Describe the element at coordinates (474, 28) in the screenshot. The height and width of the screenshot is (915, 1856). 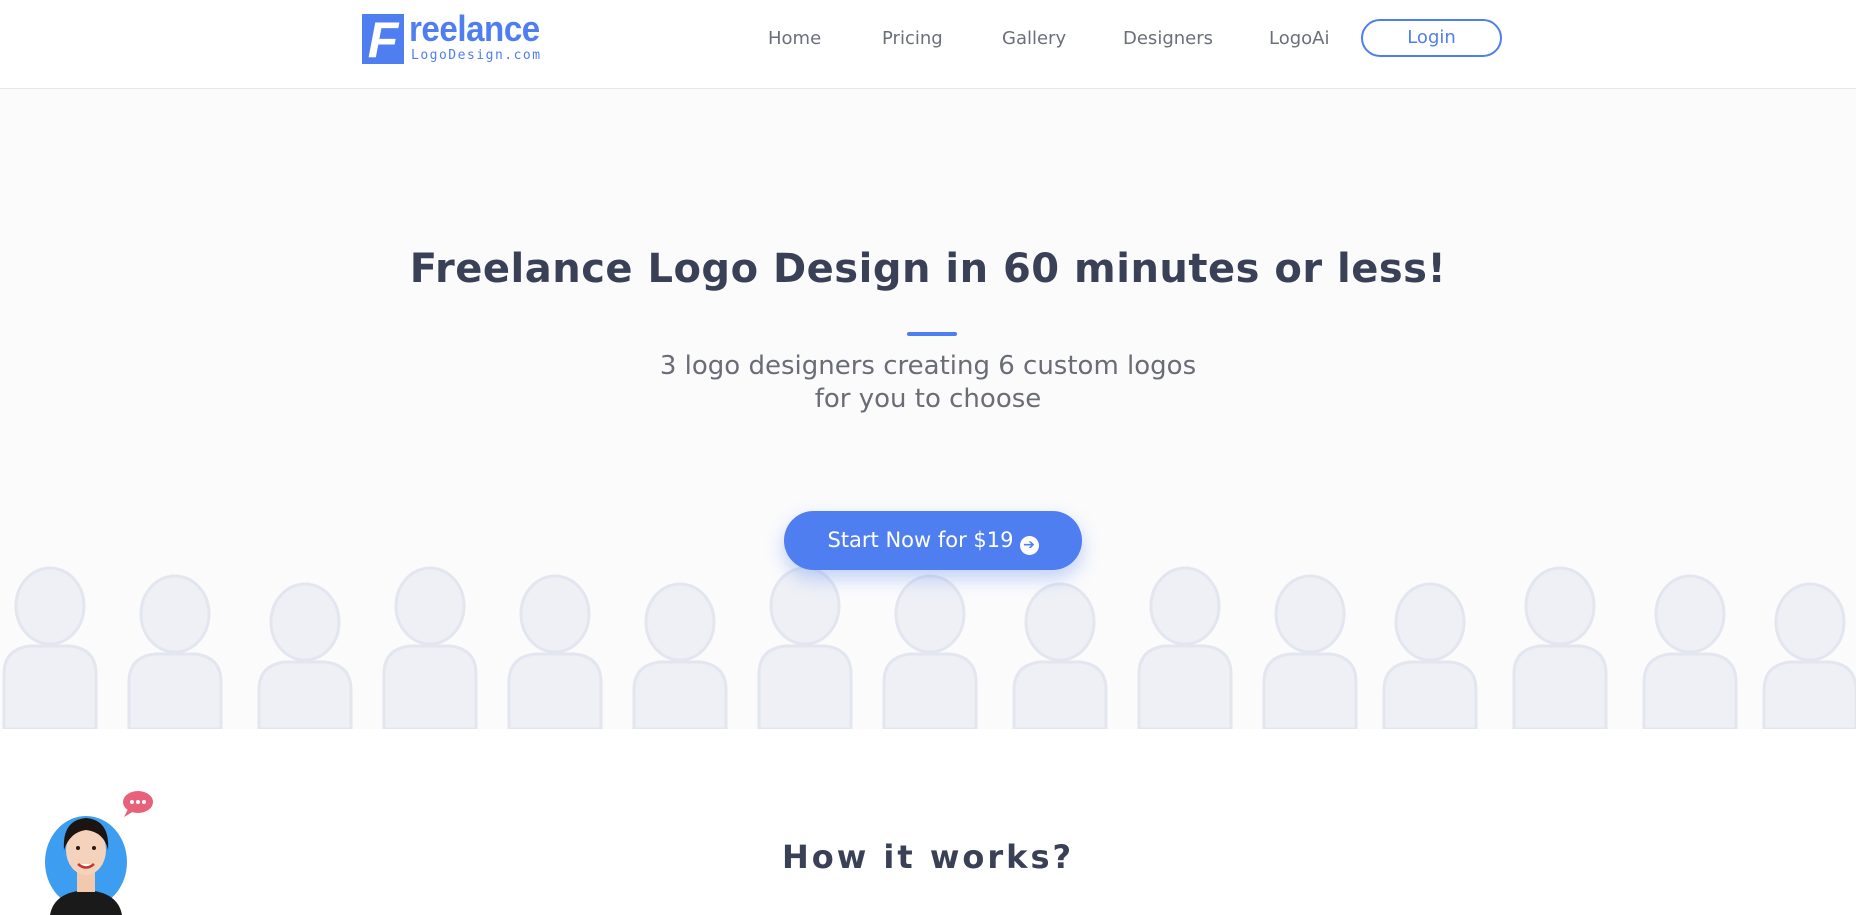
I see `logo-wordmark: reelance` at that location.